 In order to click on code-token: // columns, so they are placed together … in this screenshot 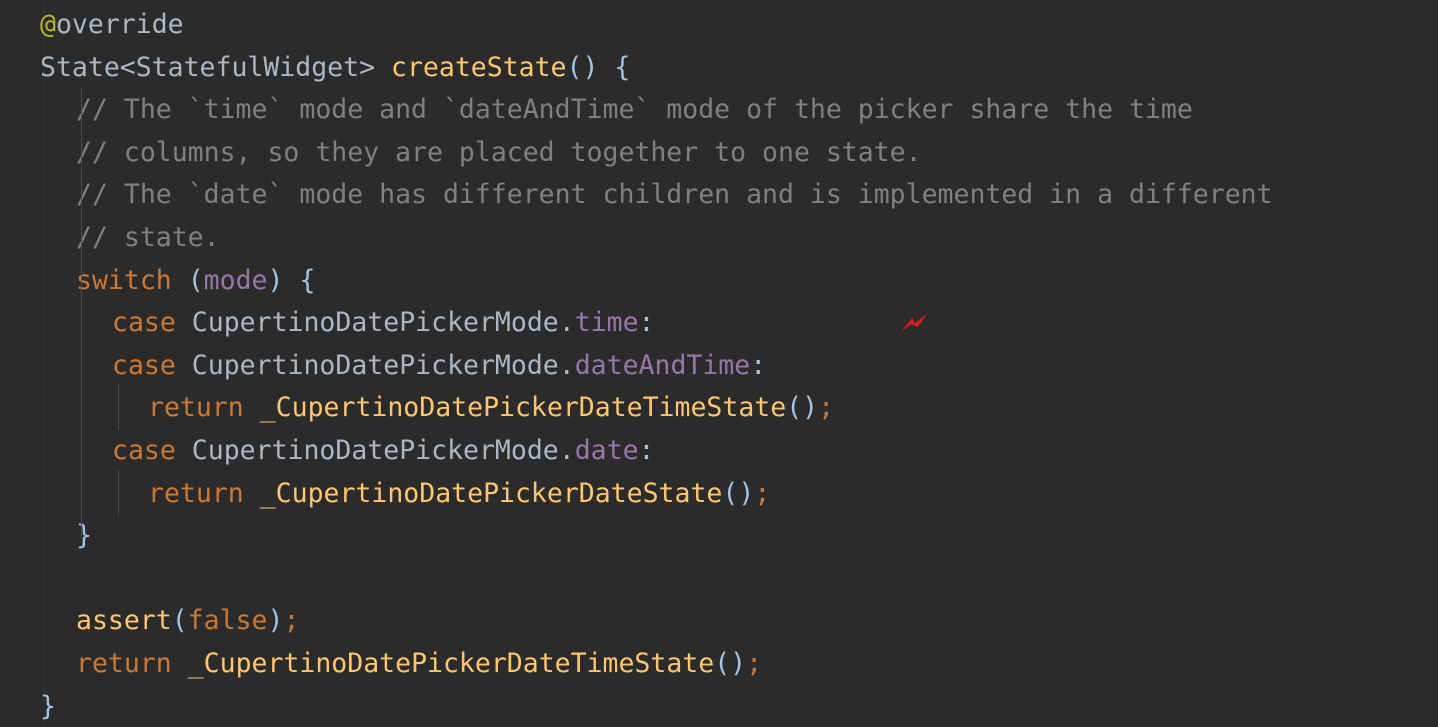, I will do `click(499, 152)`.